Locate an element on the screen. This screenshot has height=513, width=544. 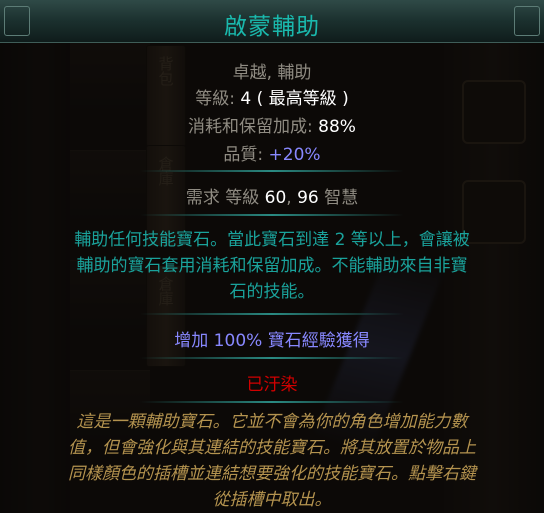
cost-property: 消耗和保留加成: 88% is located at coordinates (272, 124).